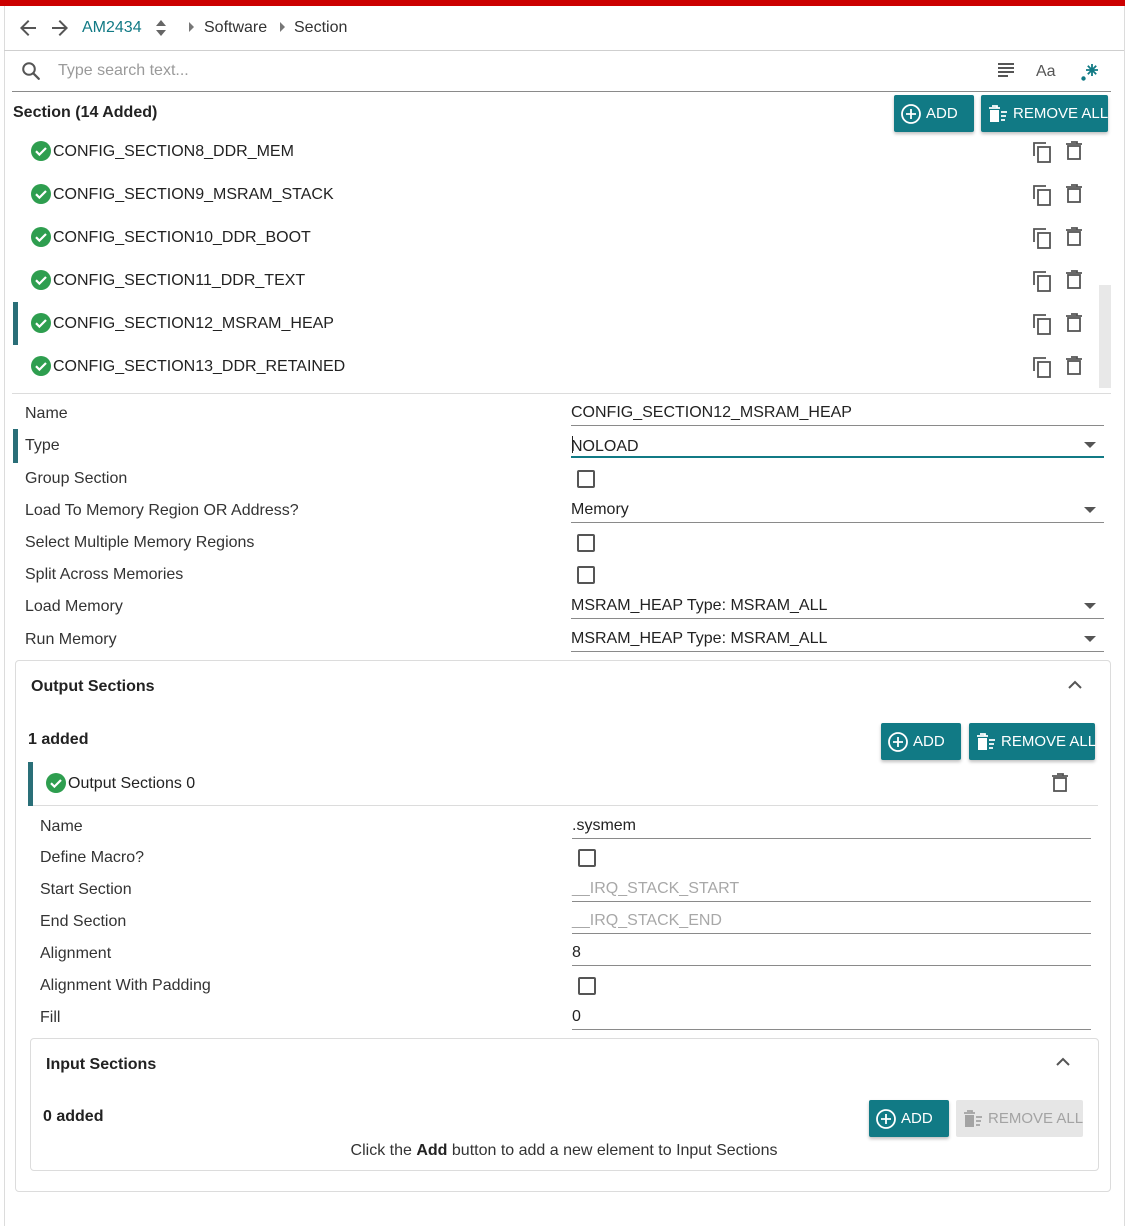 The height and width of the screenshot is (1226, 1125). I want to click on name-label: Name, so click(46, 413).